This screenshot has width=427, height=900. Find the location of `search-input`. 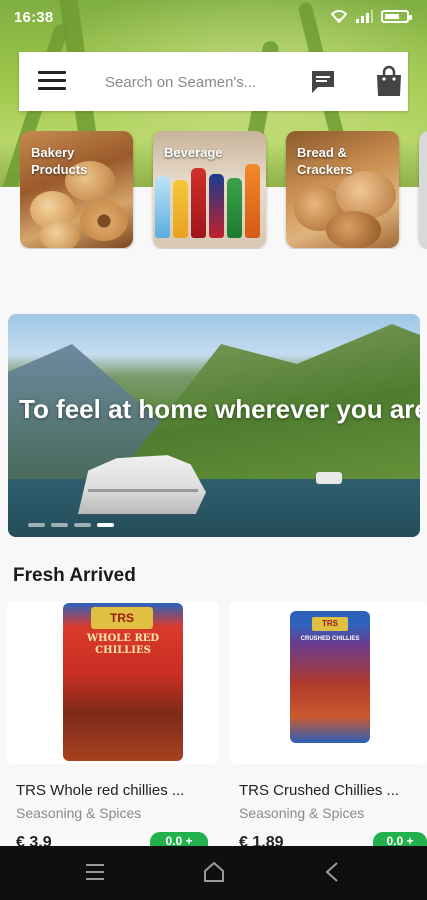

search-input is located at coordinates (200, 82).